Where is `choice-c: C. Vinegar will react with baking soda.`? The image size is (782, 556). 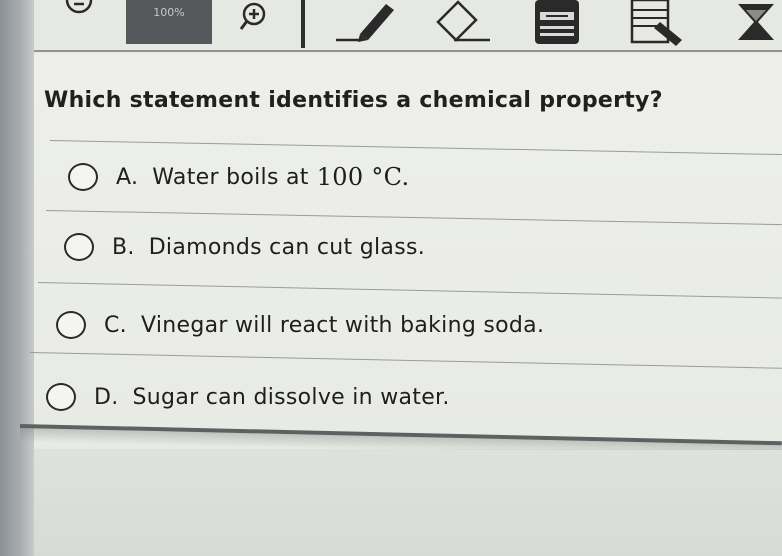 choice-c: C. Vinegar will react with baking soda. is located at coordinates (300, 325).